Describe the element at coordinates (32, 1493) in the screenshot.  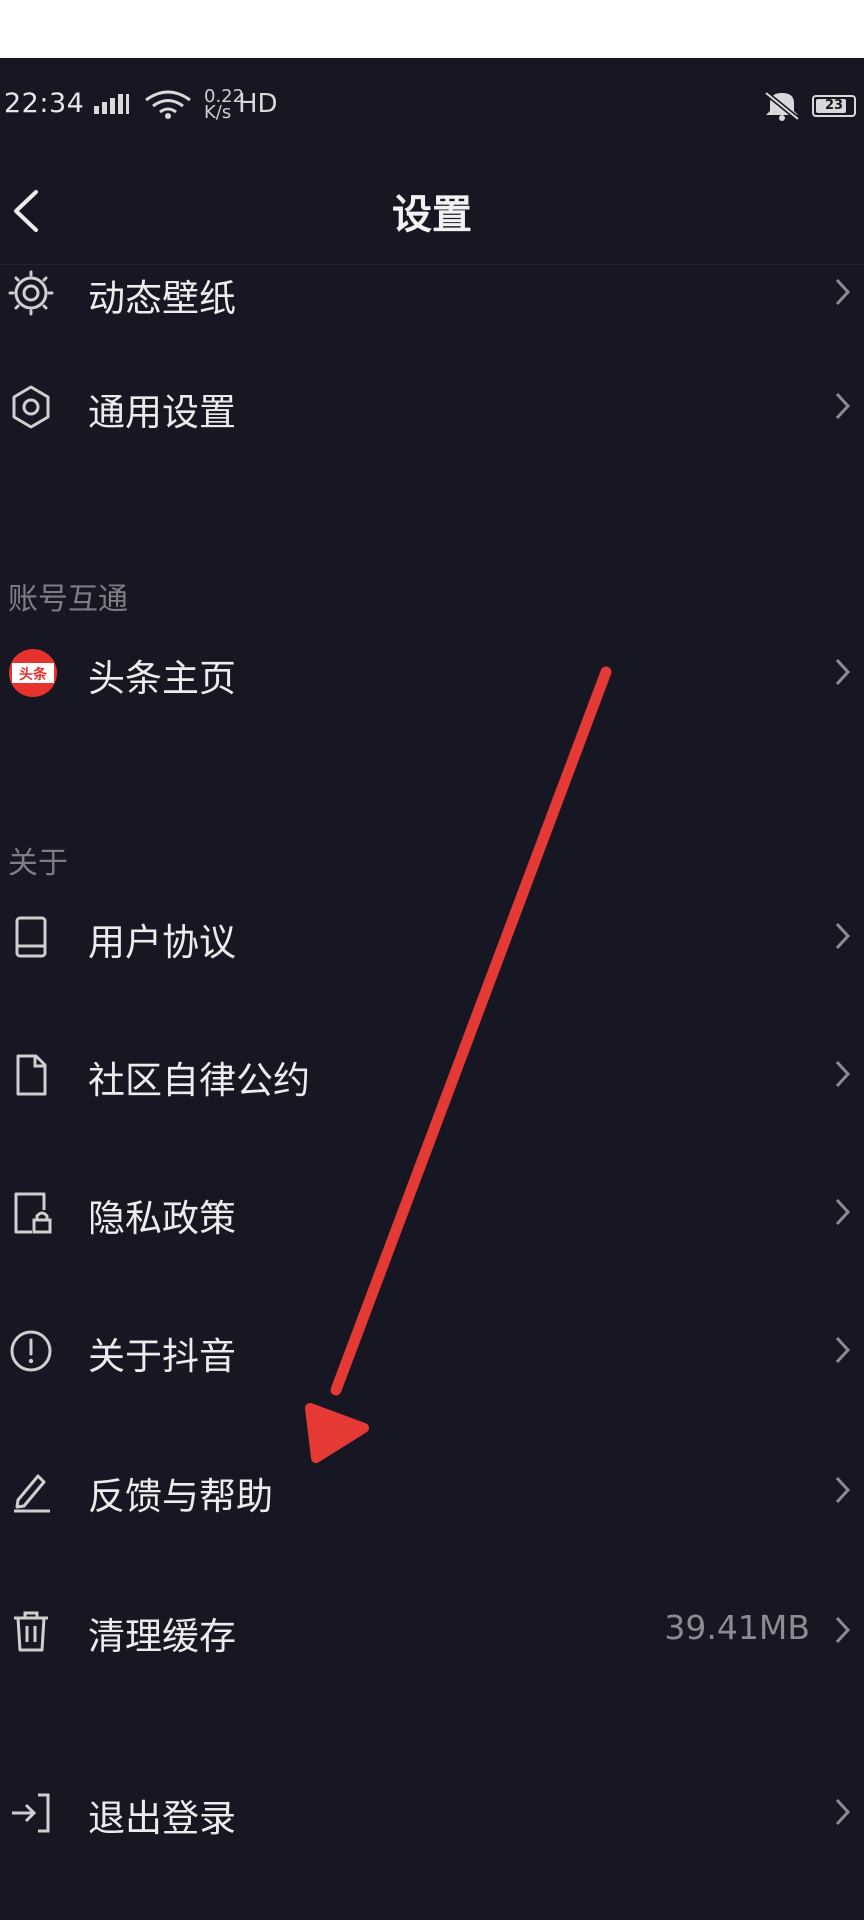
I see `pencil-icon` at that location.